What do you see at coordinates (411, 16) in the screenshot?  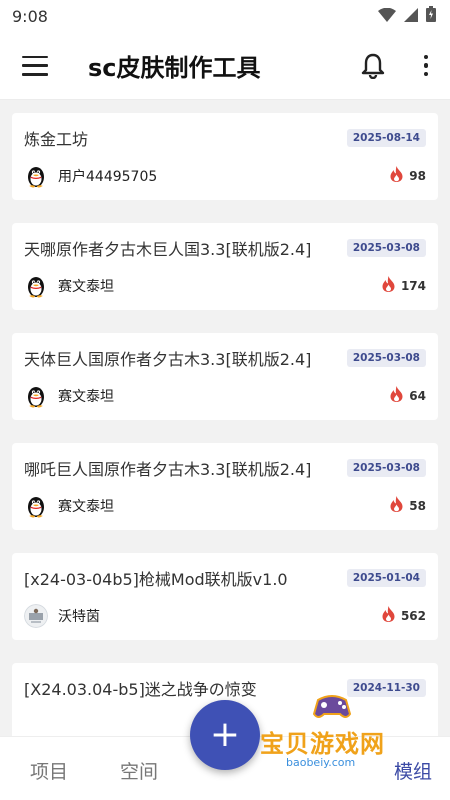 I see `signal-icon` at bounding box center [411, 16].